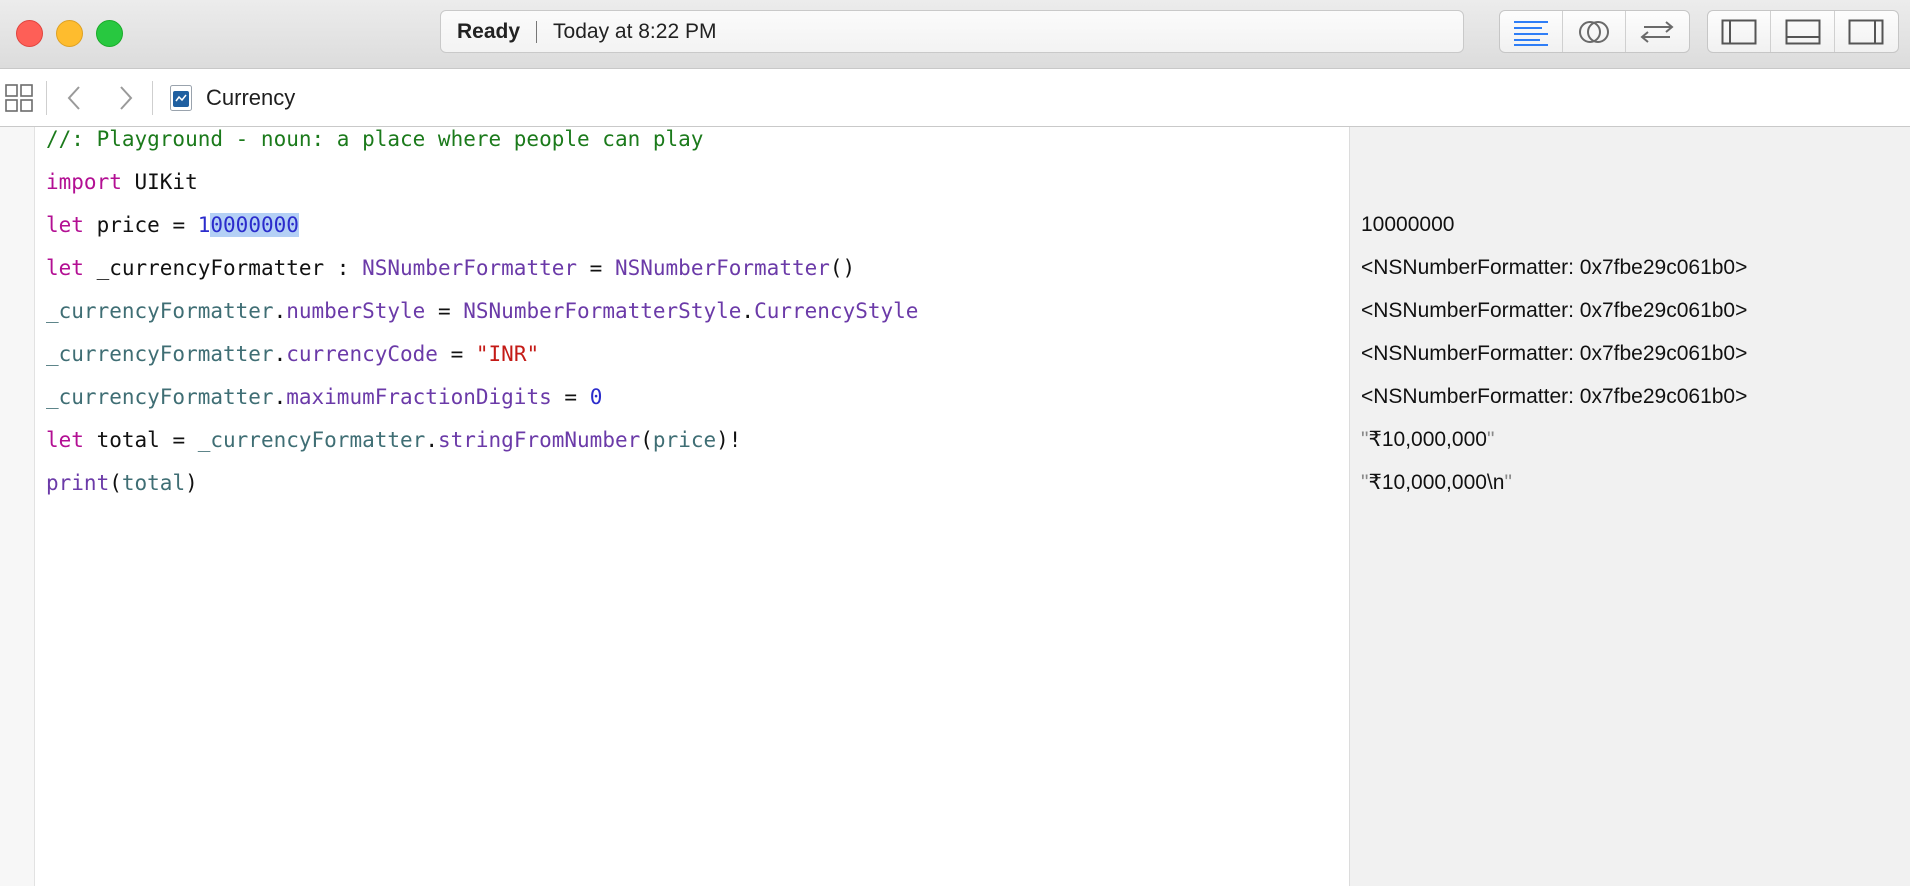  I want to click on version-editor-button, so click(1657, 31).